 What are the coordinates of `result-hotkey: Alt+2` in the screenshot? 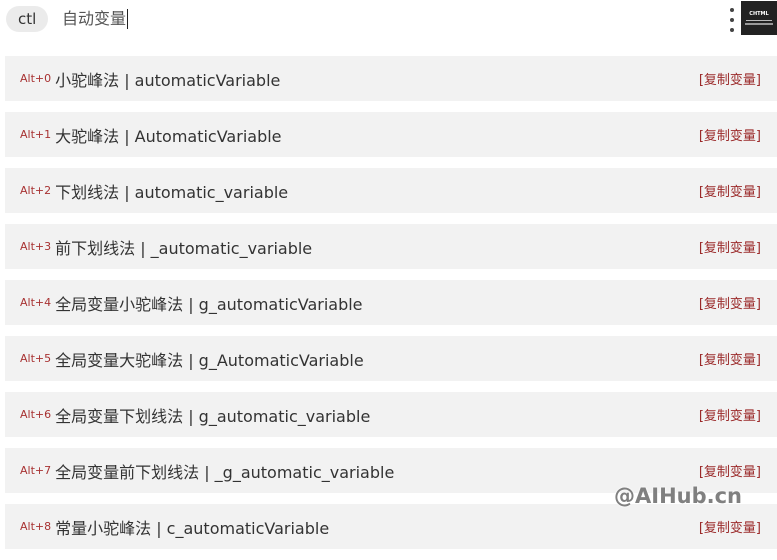 It's located at (36, 190).